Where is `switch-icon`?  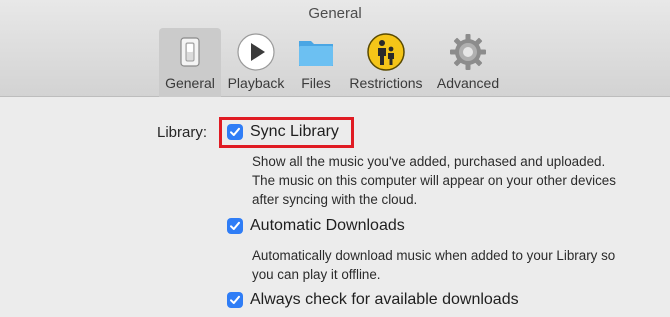
switch-icon is located at coordinates (190, 52).